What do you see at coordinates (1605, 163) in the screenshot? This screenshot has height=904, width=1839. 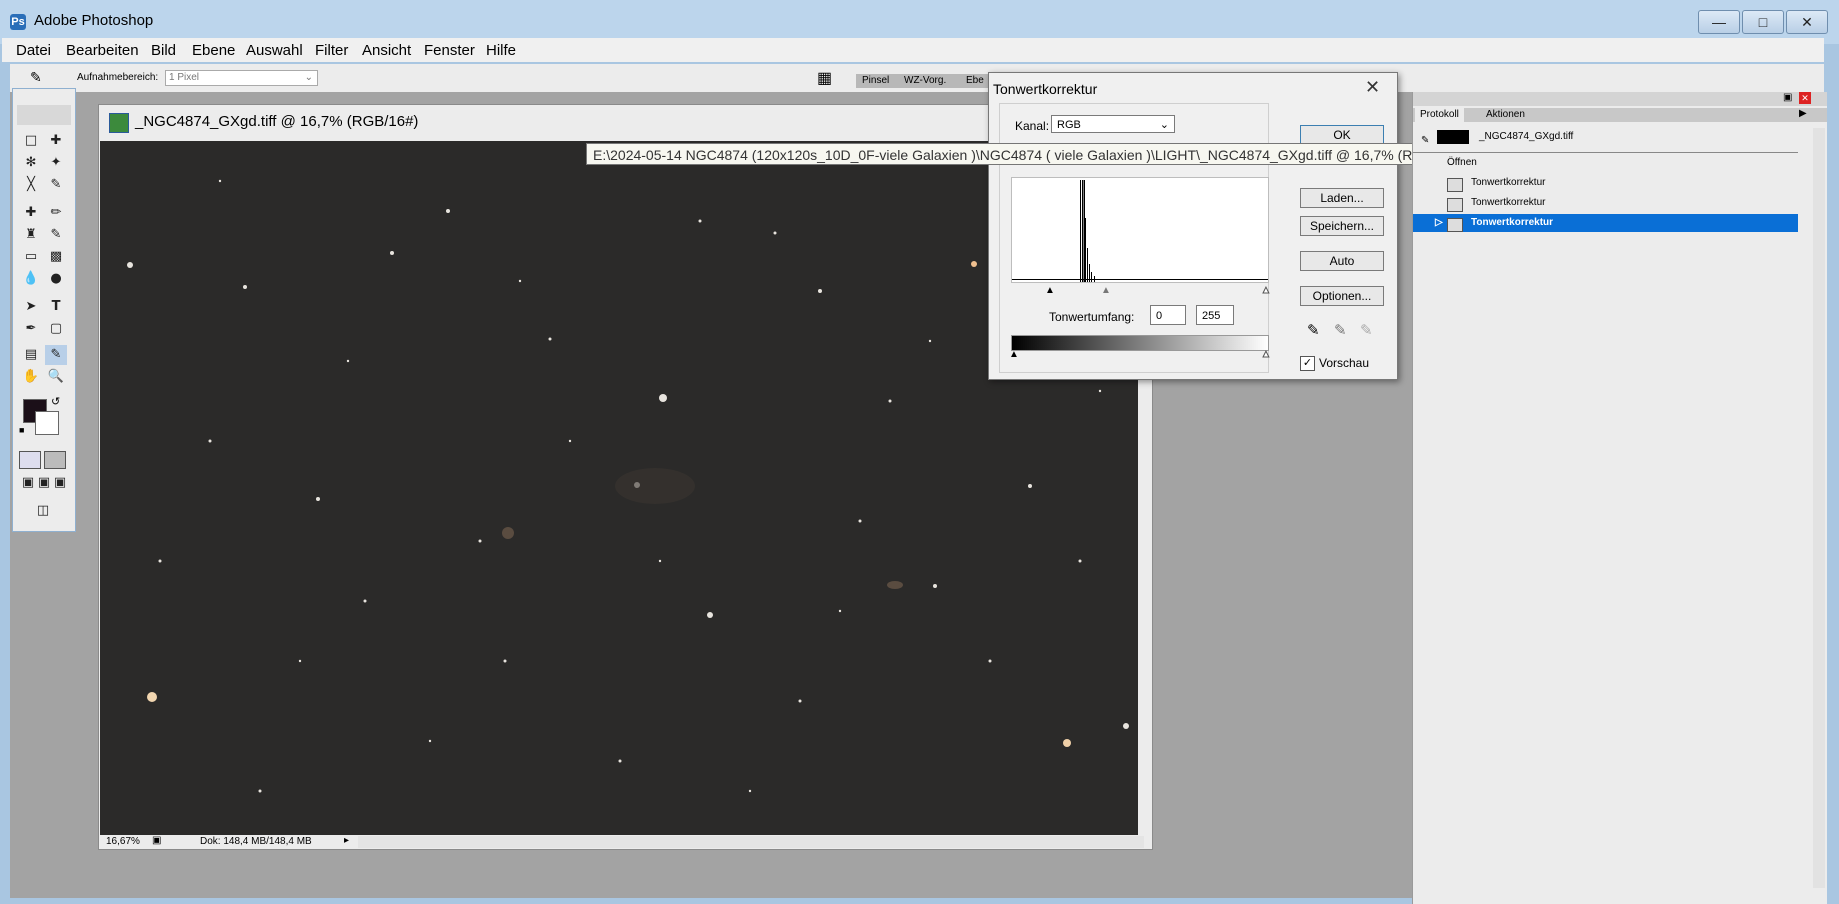 I see `history-item: Öffnen` at bounding box center [1605, 163].